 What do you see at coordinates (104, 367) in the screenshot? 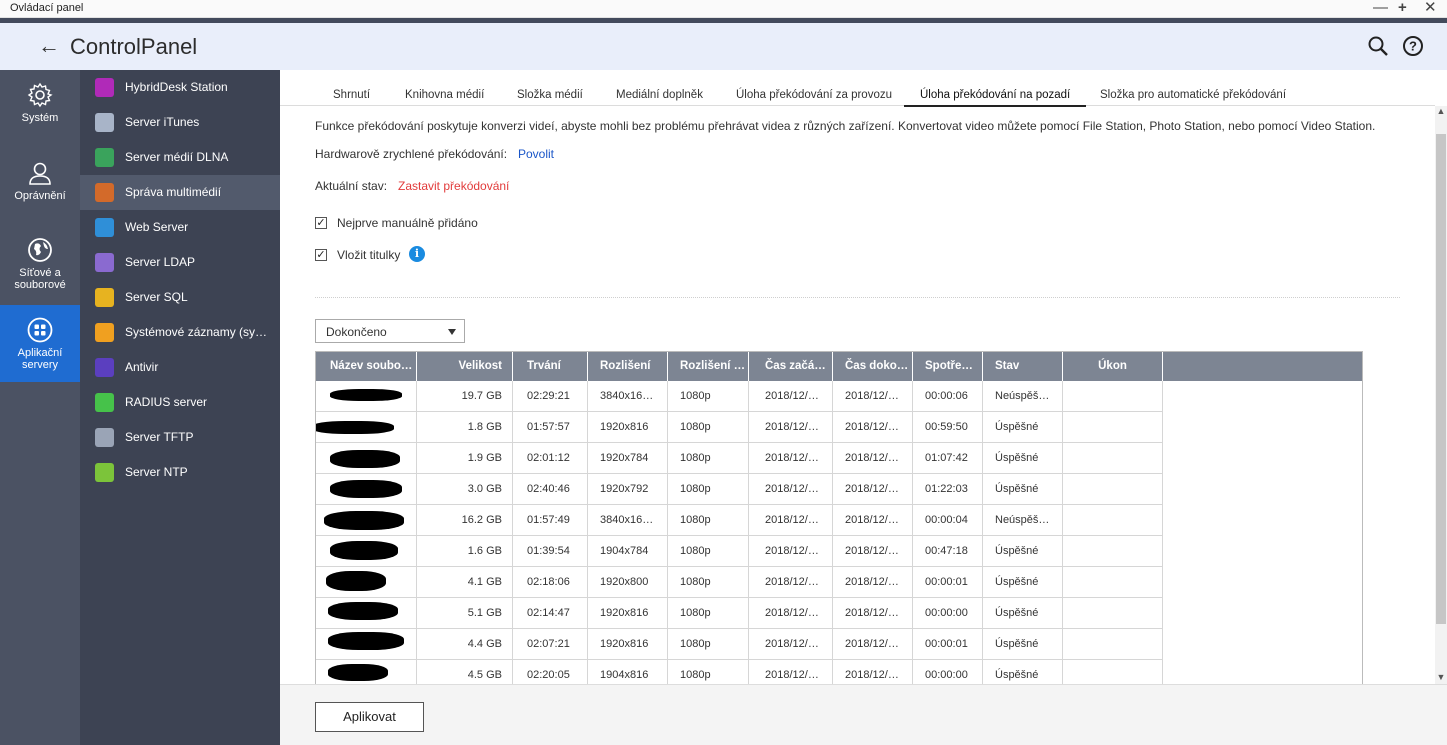
I see `antivir-icon` at bounding box center [104, 367].